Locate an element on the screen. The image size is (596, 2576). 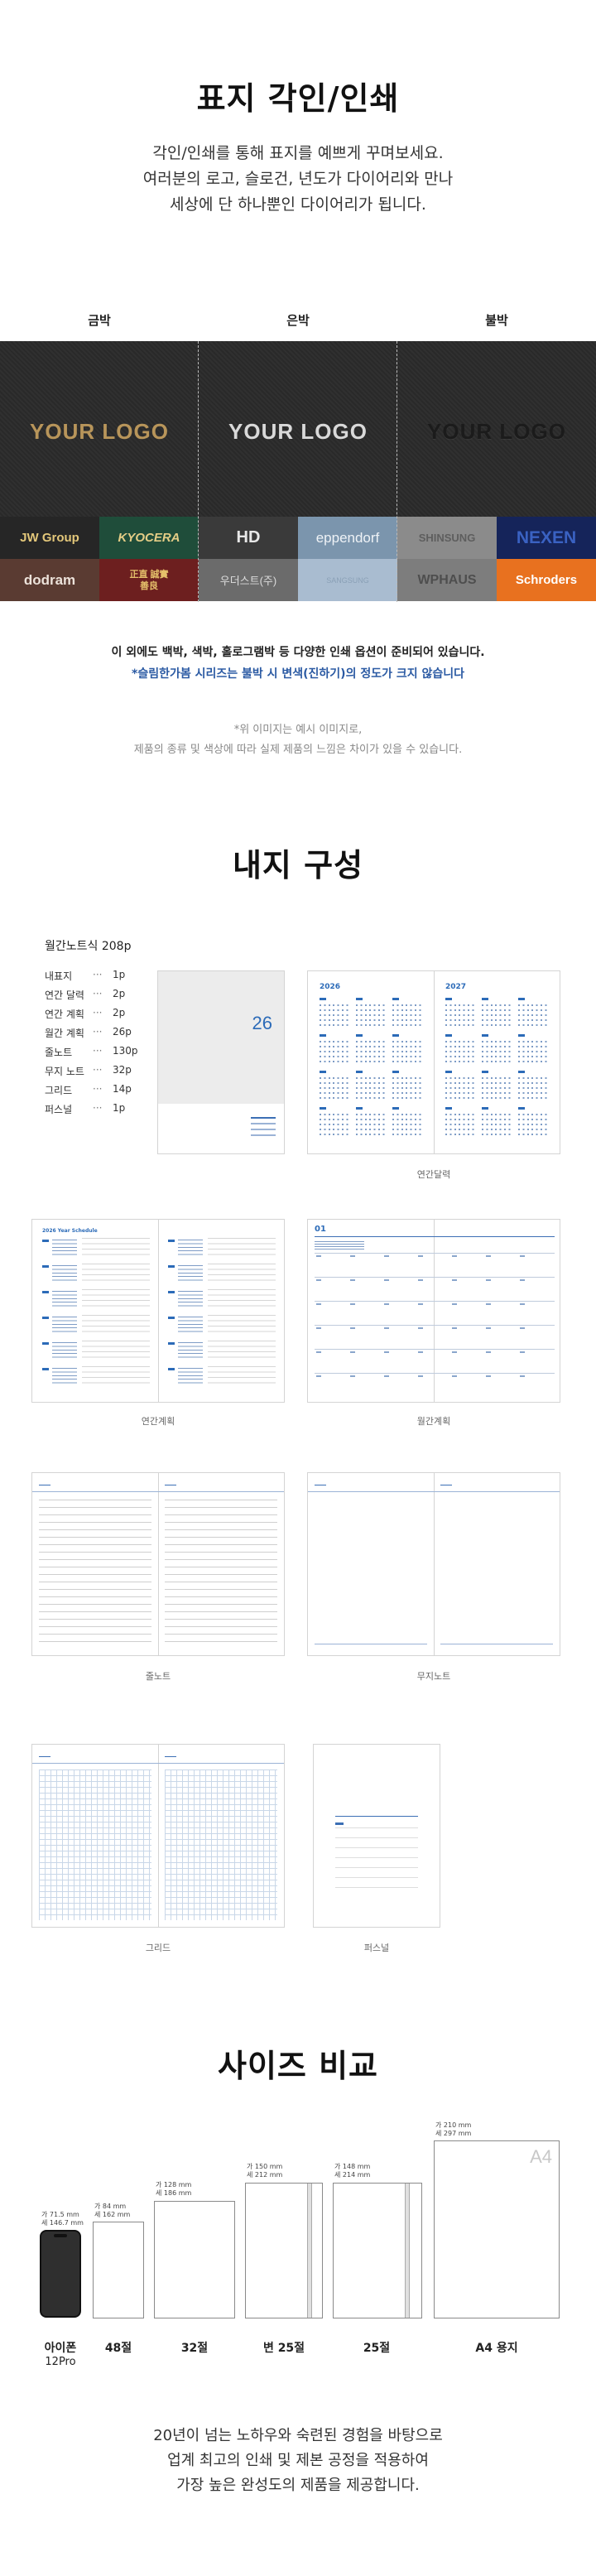
size-32-shape is located at coordinates (194, 2259).